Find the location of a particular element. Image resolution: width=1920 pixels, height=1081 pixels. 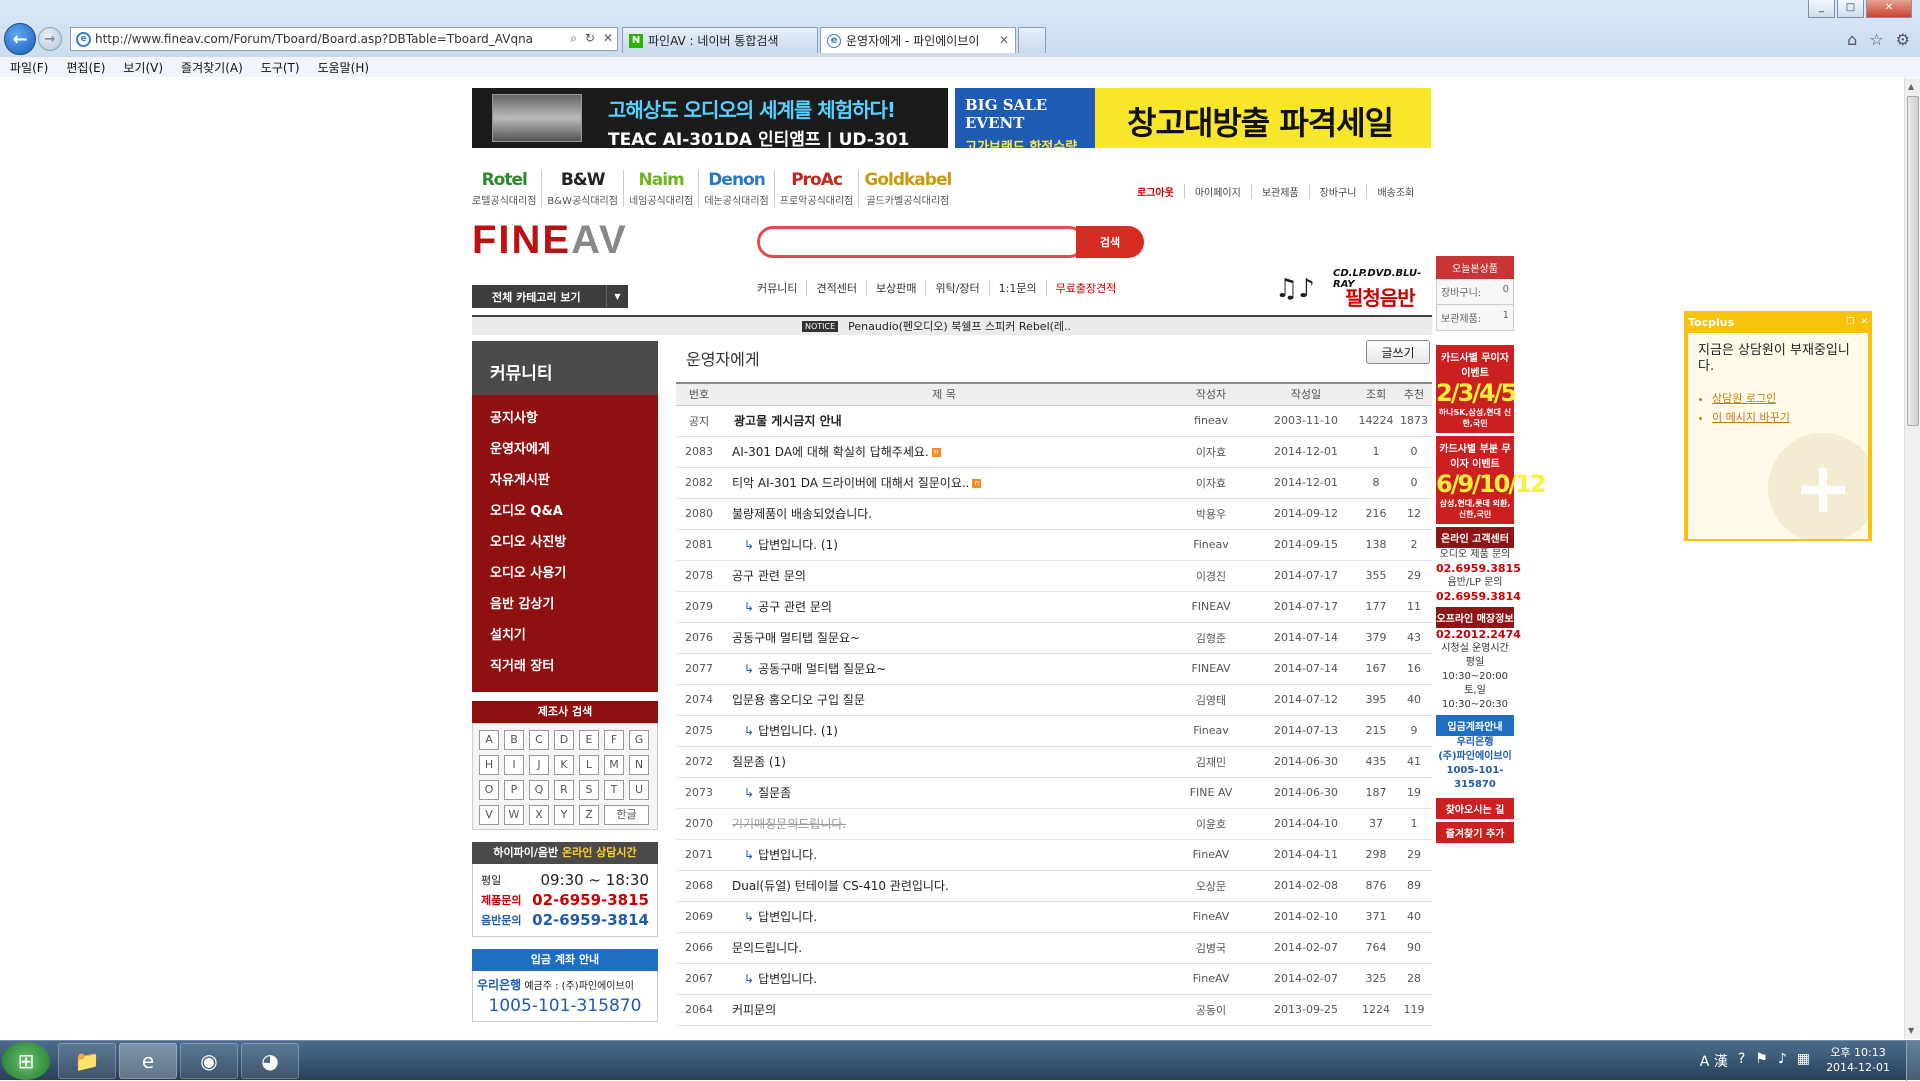

menu-file: 파일(F) is located at coordinates (29, 67).